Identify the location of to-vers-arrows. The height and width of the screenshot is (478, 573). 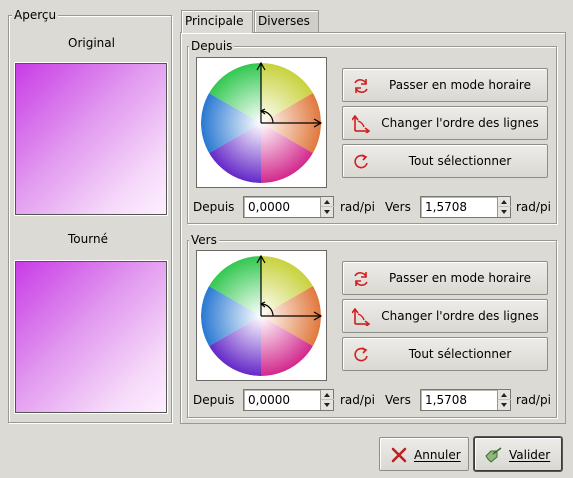
(504, 400).